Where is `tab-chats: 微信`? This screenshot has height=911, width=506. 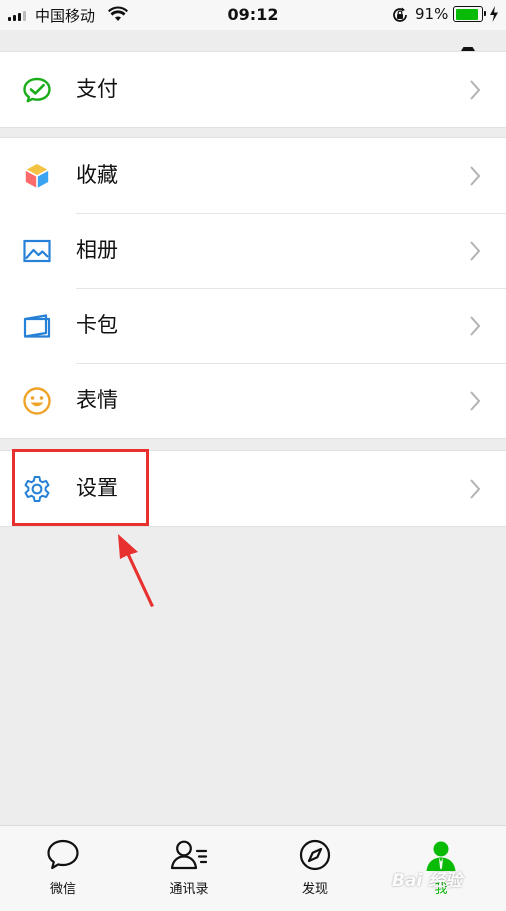 tab-chats: 微信 is located at coordinates (63, 868).